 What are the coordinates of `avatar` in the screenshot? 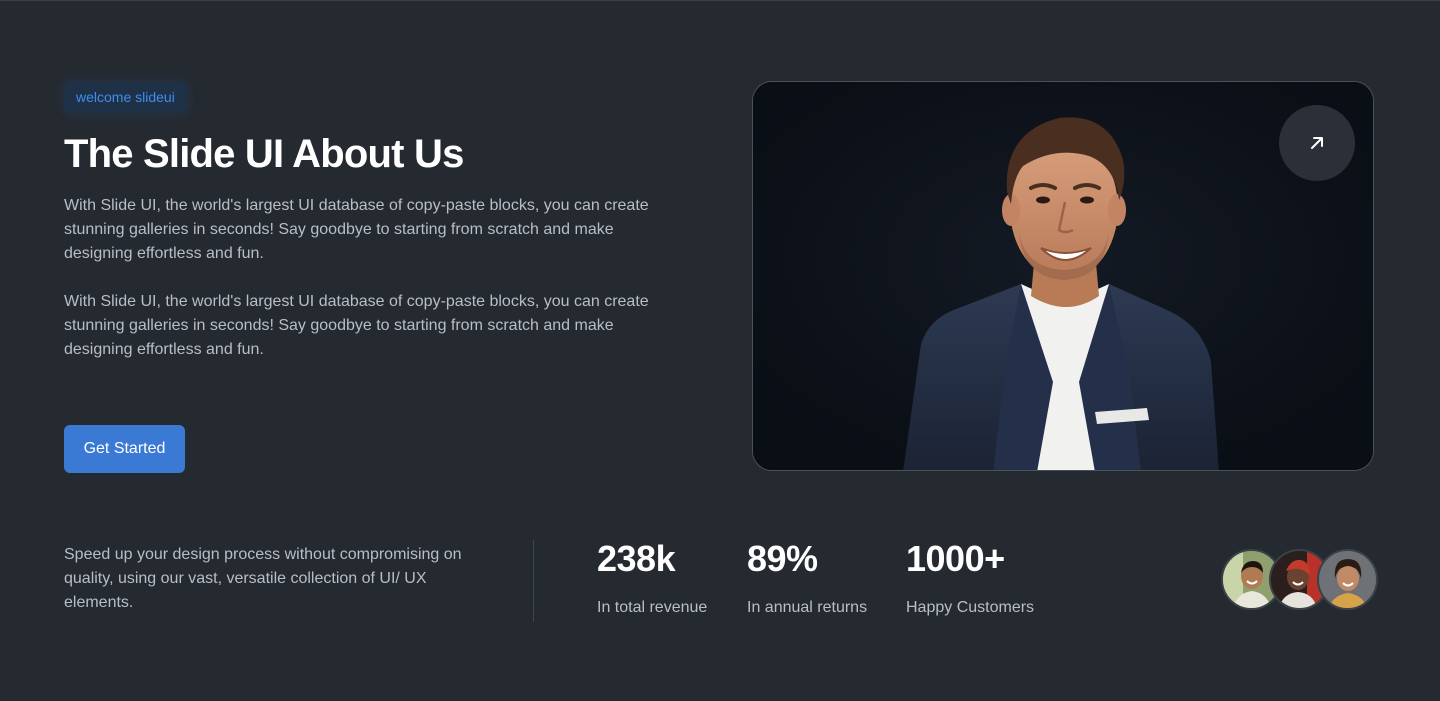 It's located at (1347, 579).